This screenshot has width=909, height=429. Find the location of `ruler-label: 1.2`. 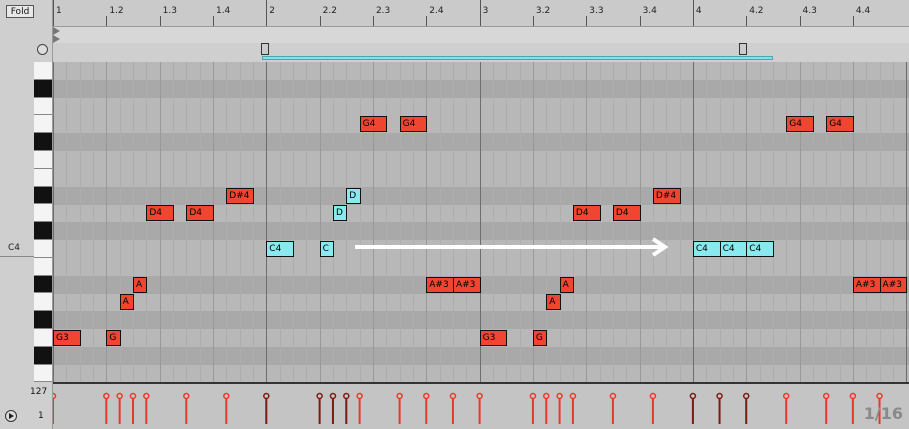

ruler-label: 1.2 is located at coordinates (116, 11).